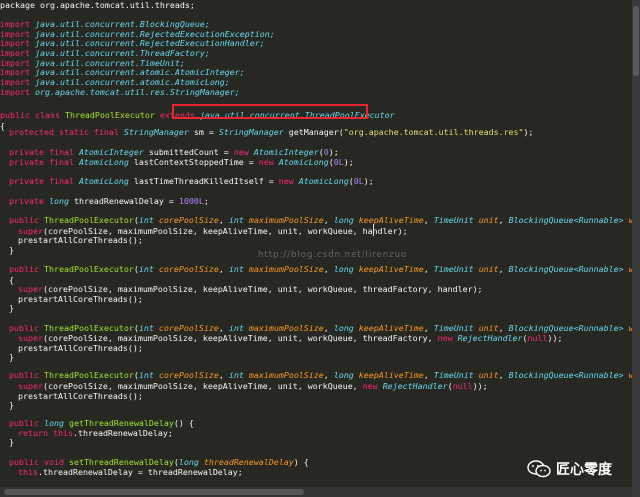  What do you see at coordinates (374, 230) in the screenshot?
I see `text-cursor-icon` at bounding box center [374, 230].